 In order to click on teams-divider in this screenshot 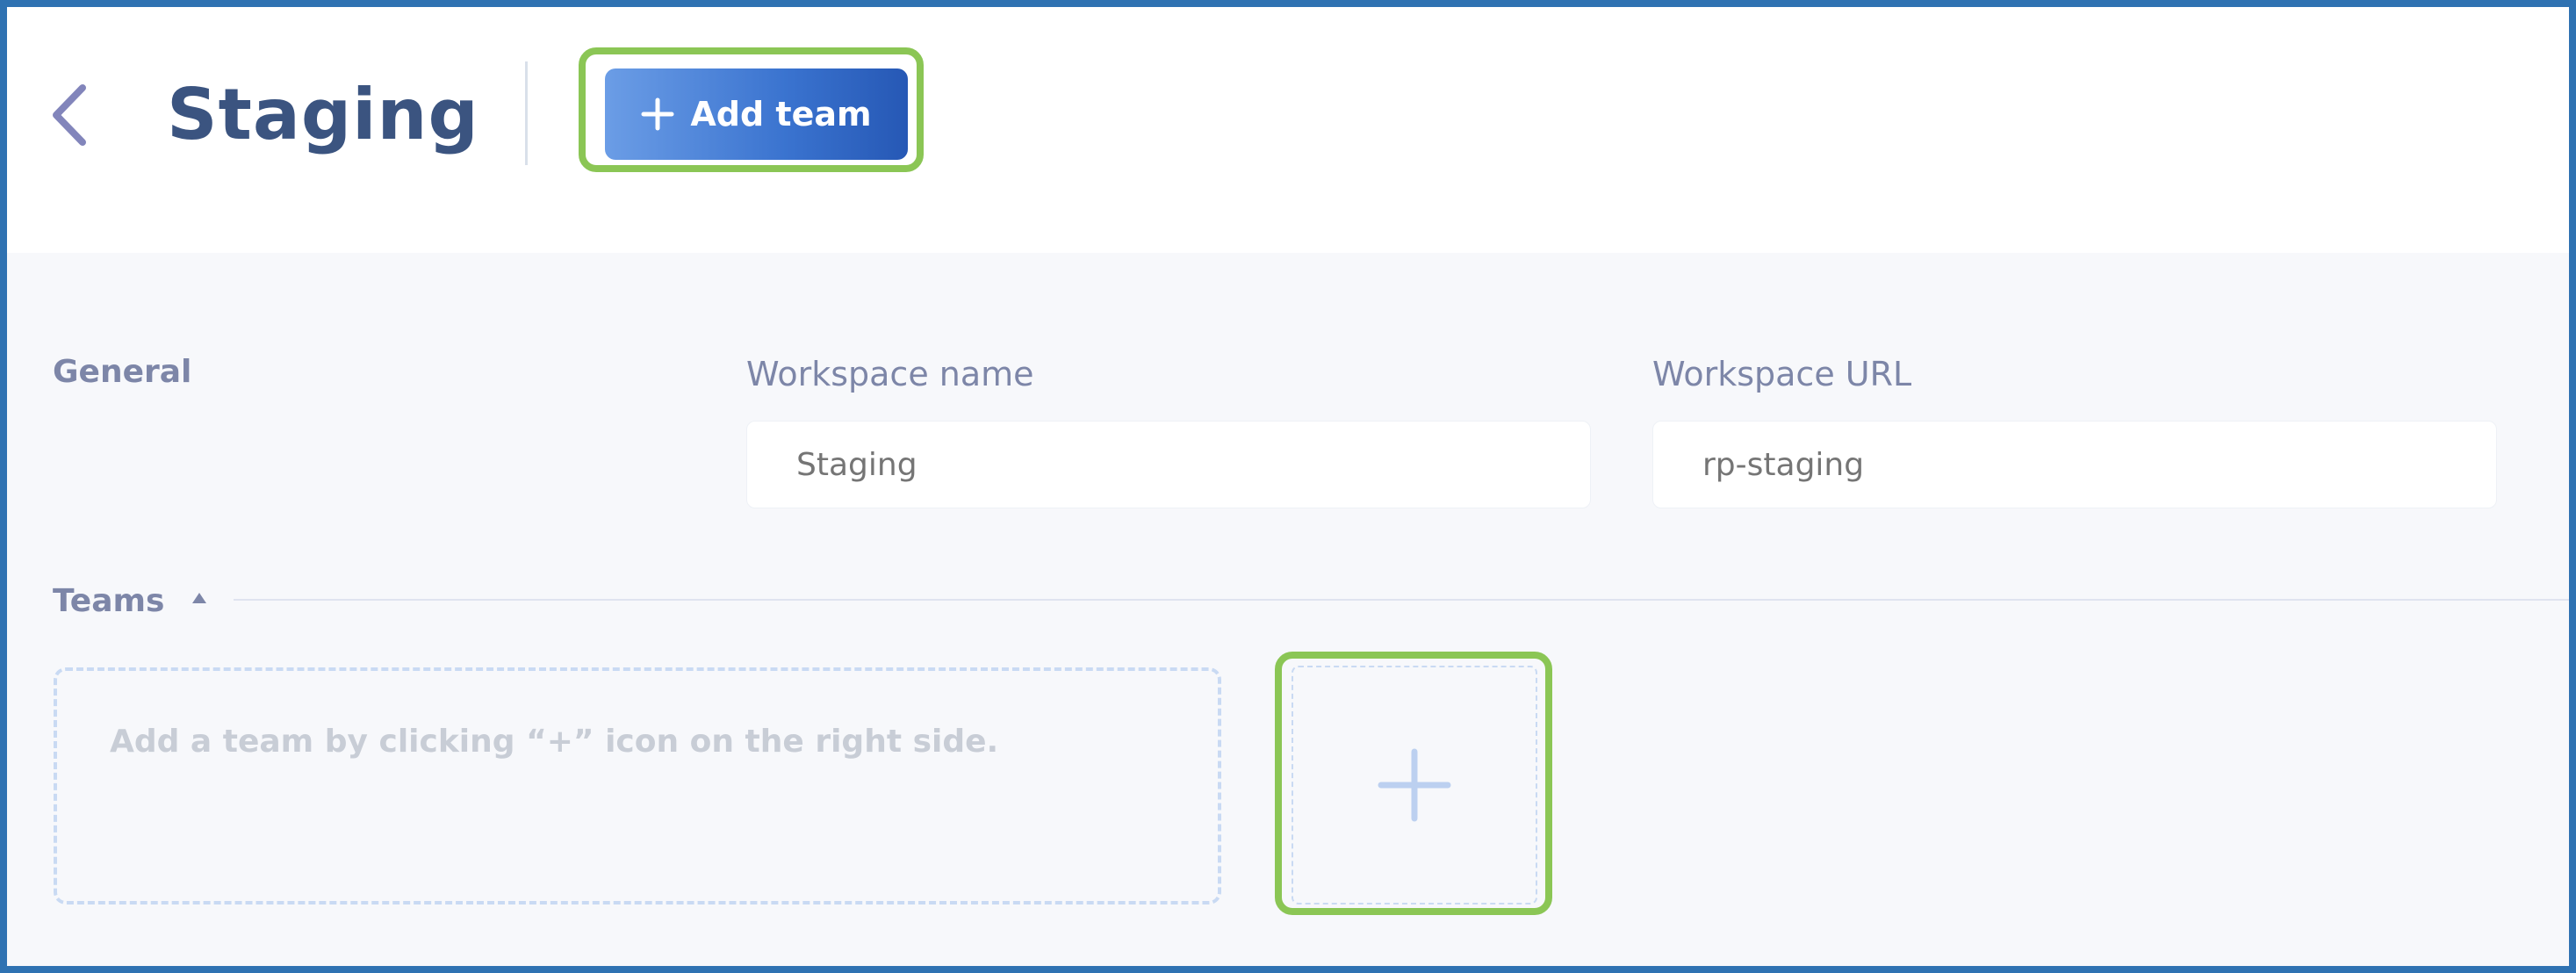, I will do `click(1401, 600)`.